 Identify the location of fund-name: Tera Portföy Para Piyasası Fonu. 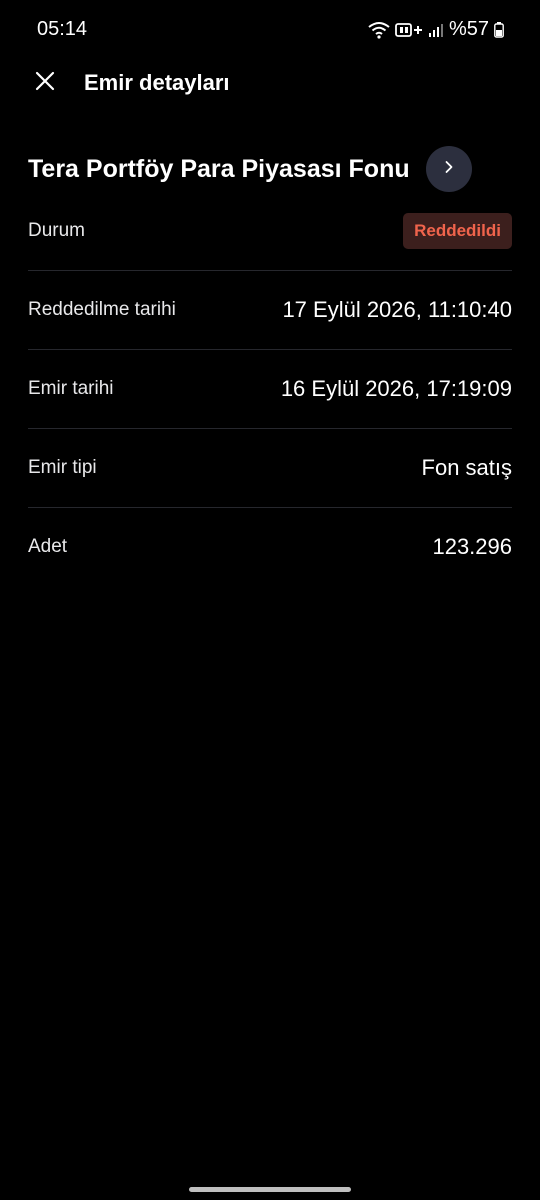
(219, 168).